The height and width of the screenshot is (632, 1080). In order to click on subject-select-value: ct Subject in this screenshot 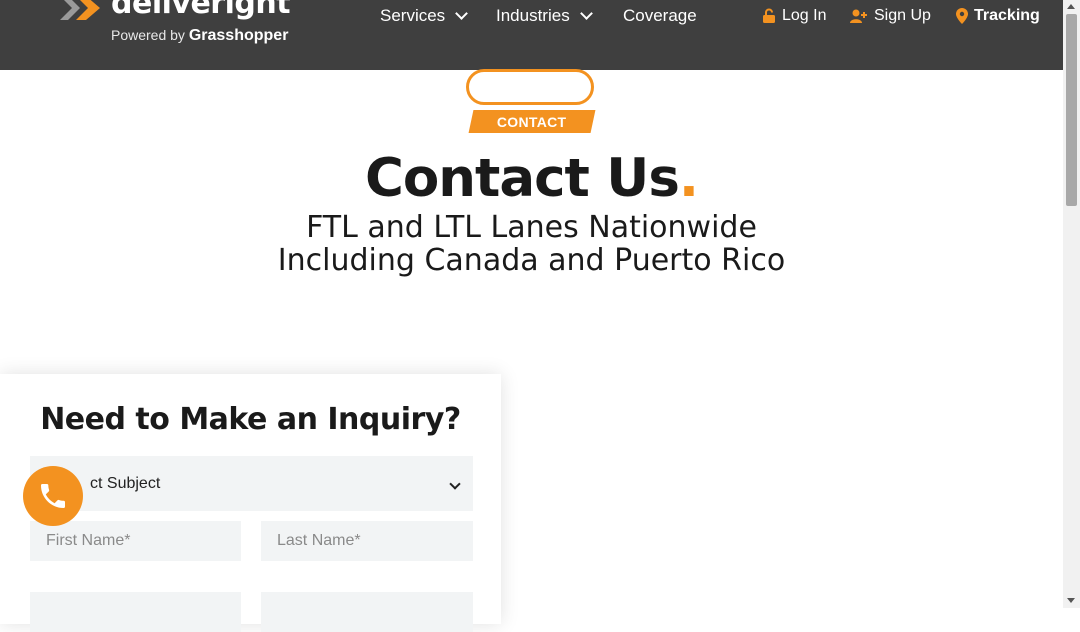, I will do `click(125, 483)`.